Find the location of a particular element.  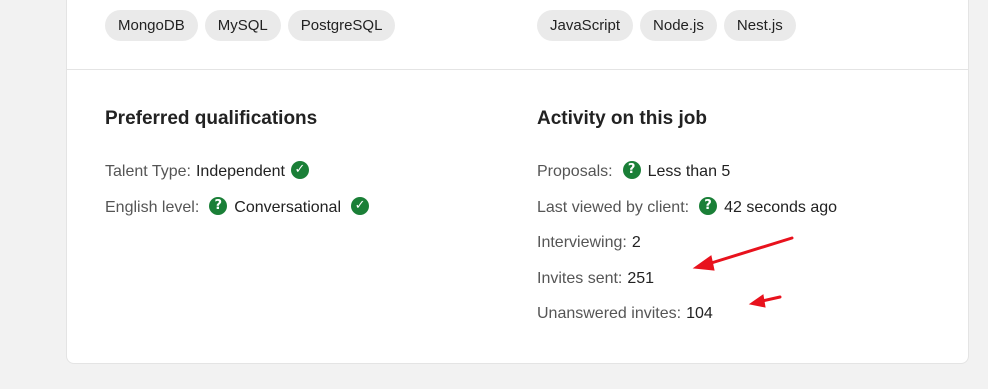

skill-chip: JavaScript is located at coordinates (585, 25).